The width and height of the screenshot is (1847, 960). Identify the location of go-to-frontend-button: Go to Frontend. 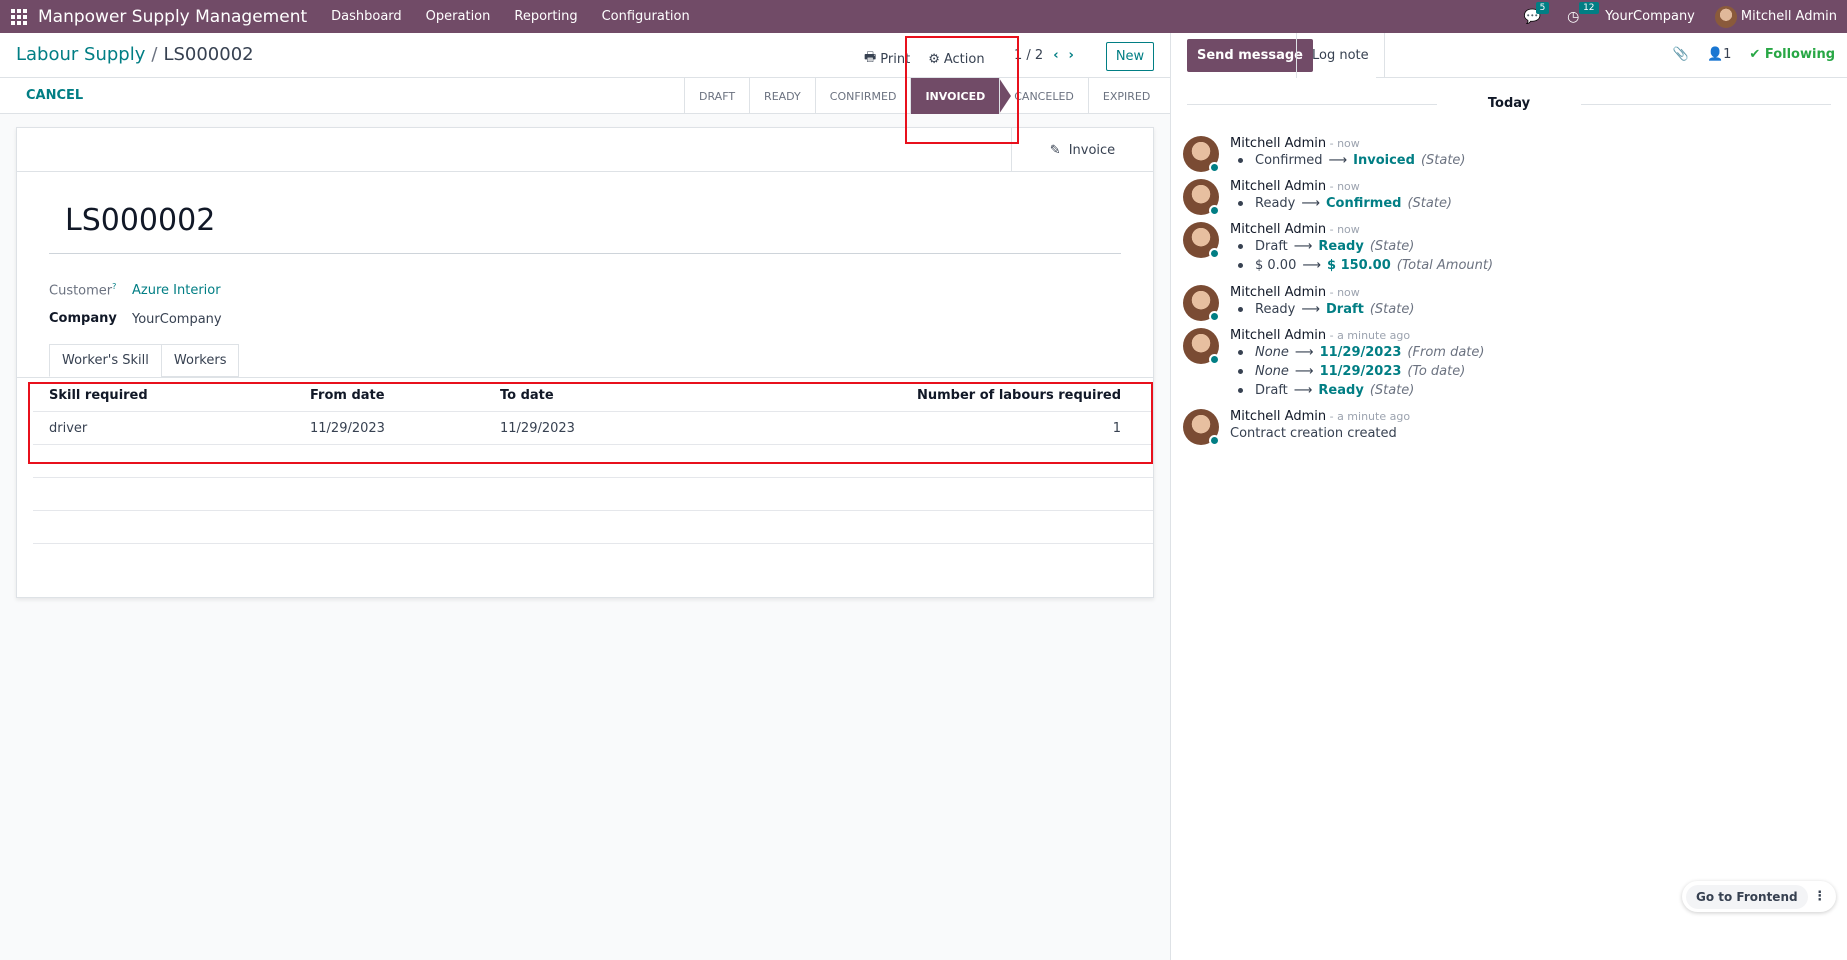
(1747, 896).